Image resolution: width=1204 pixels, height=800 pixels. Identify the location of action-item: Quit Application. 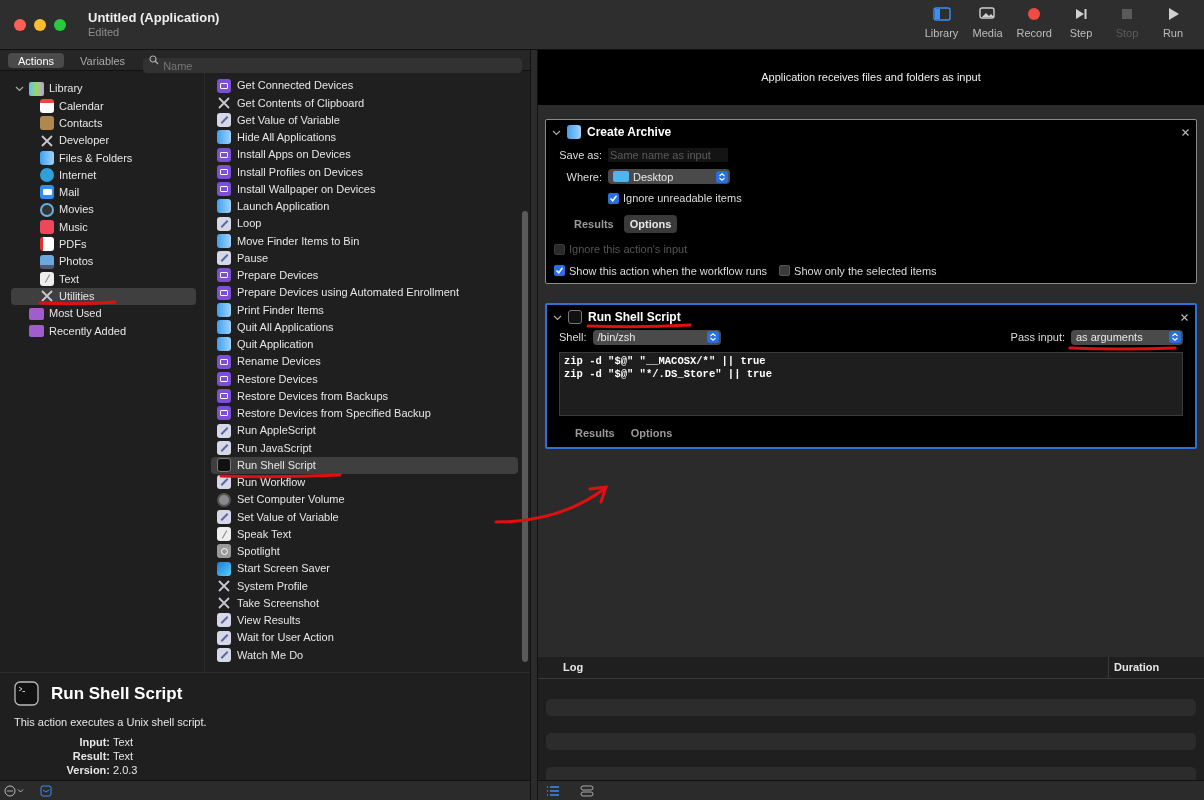
(364, 344).